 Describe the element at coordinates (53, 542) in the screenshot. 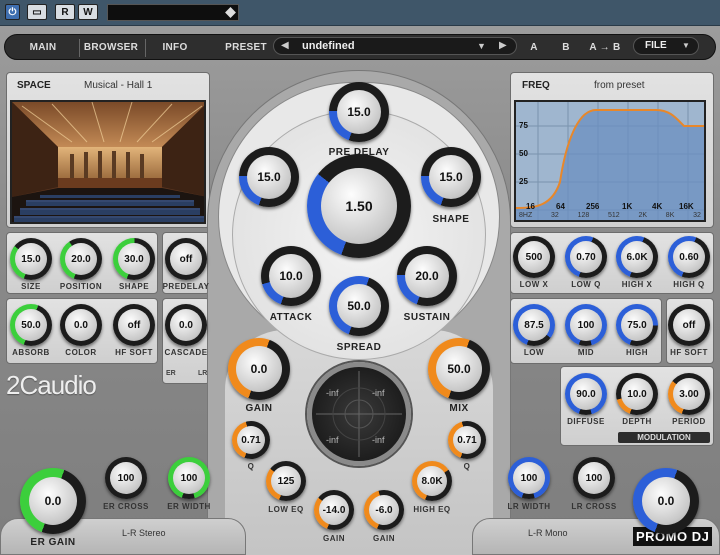

I see `knob-label: ER GAIN` at that location.